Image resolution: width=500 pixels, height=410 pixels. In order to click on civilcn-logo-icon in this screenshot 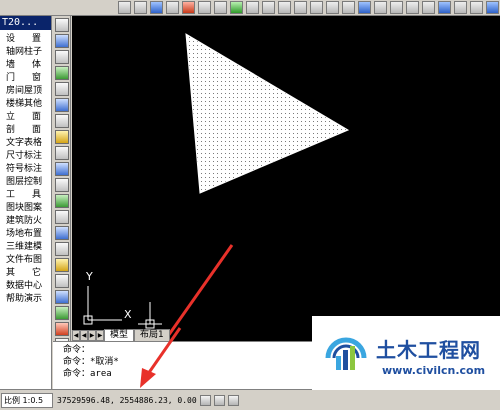, I will do `click(346, 353)`.